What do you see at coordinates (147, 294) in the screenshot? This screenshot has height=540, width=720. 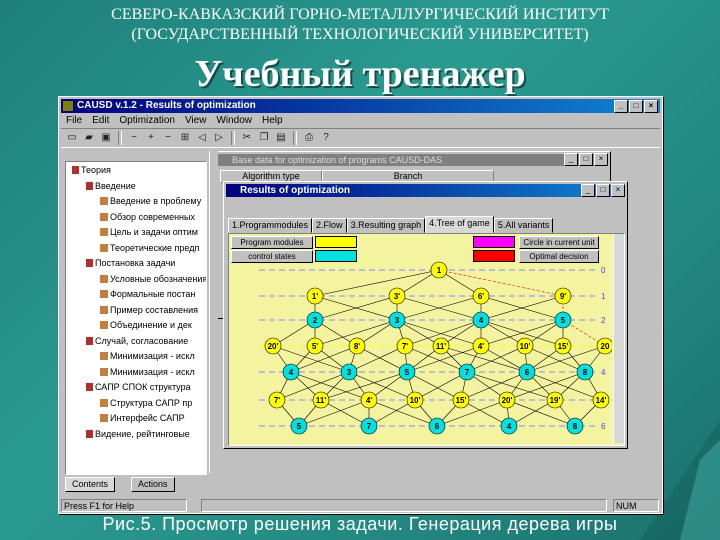 I see `tree-item: Формальные постан` at bounding box center [147, 294].